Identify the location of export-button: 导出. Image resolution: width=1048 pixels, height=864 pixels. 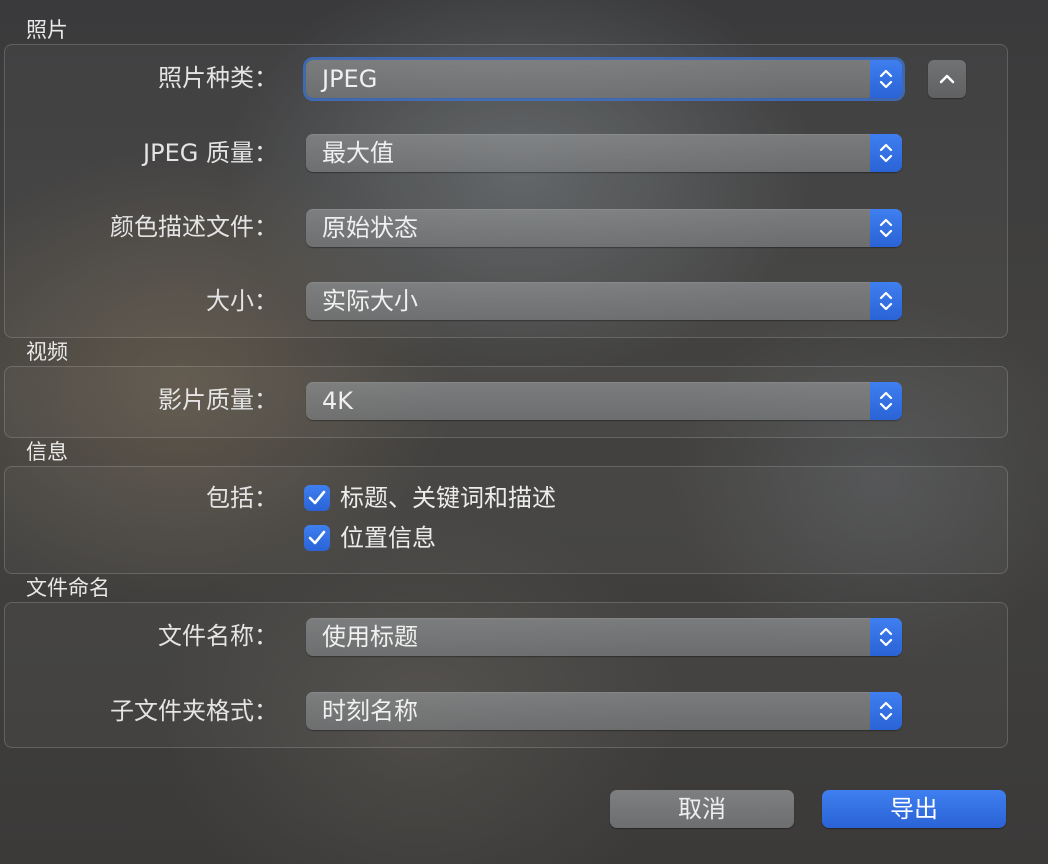
(914, 809).